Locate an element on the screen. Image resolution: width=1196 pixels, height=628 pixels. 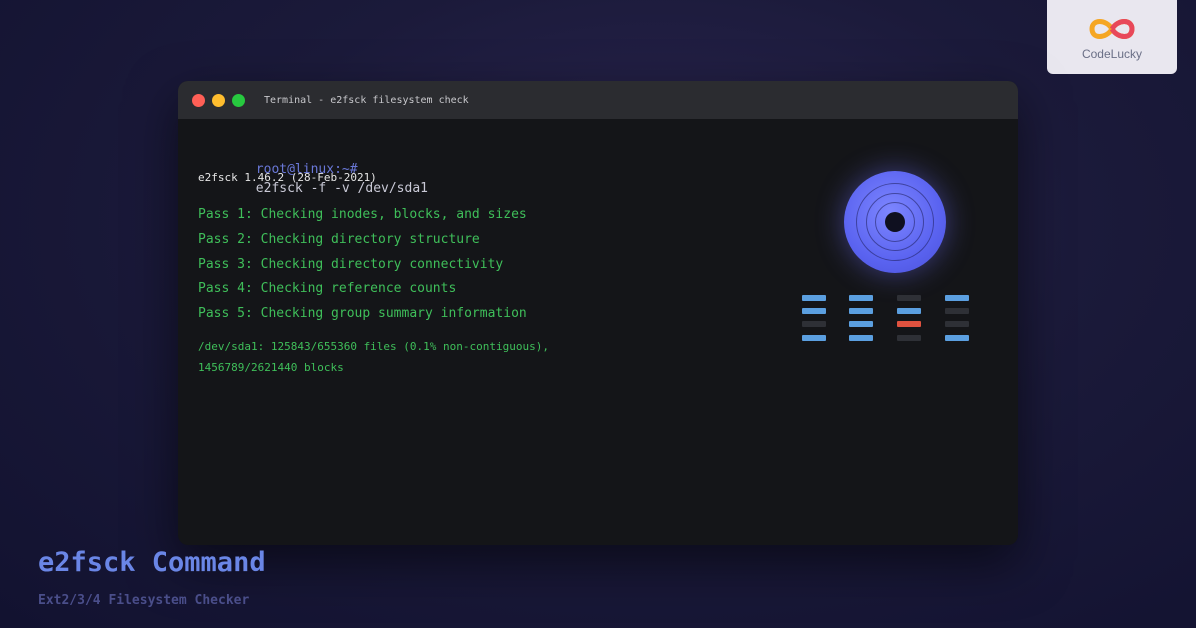
pass-line-2: Pass 2: Checking directory structure is located at coordinates (339, 239).